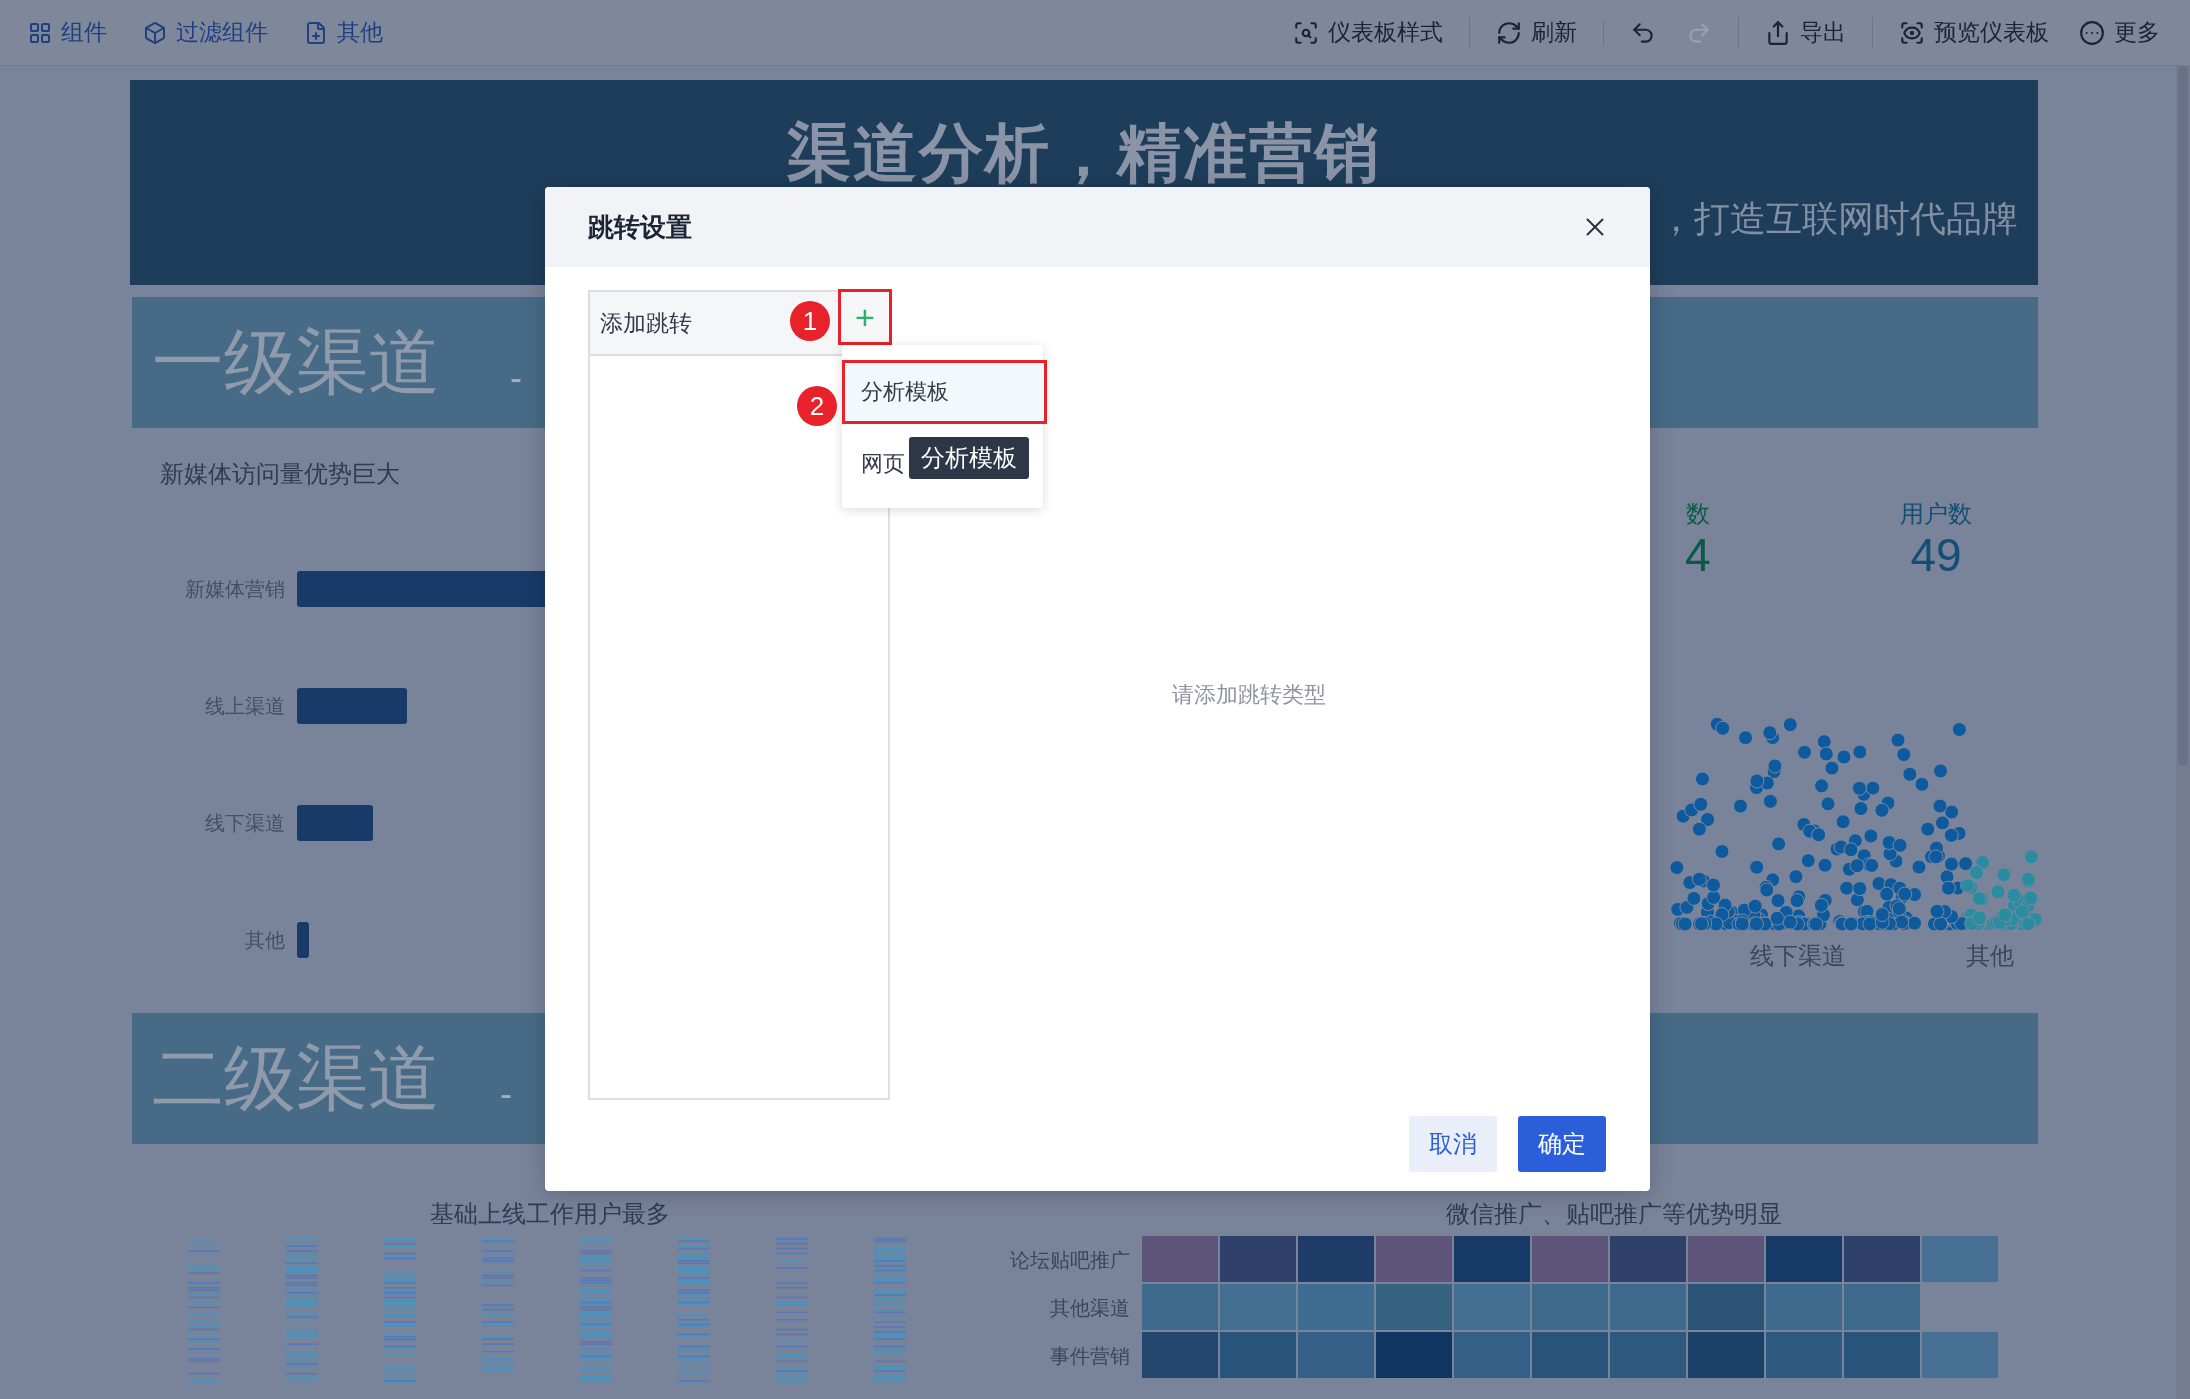  I want to click on add-button: +, so click(865, 317).